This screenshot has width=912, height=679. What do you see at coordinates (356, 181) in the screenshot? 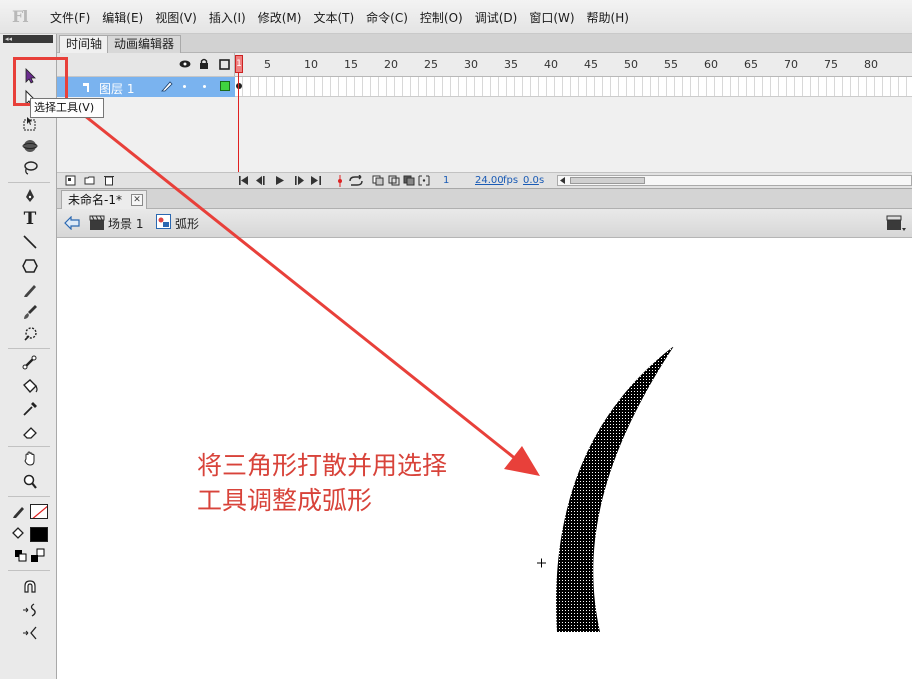
I see `loop-icon` at bounding box center [356, 181].